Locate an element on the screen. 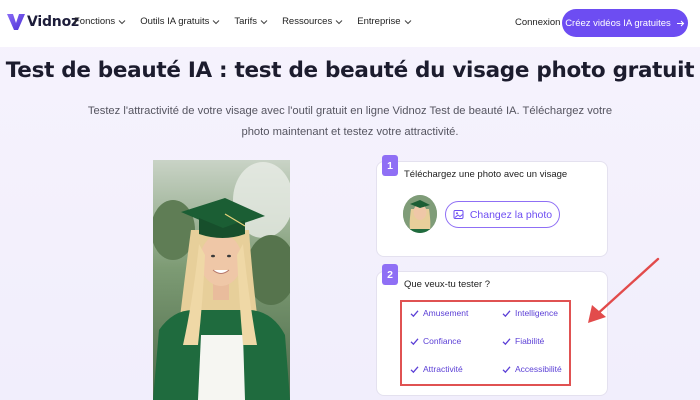 This screenshot has height=400, width=700. change-photo-button: Changez la photo is located at coordinates (502, 214).